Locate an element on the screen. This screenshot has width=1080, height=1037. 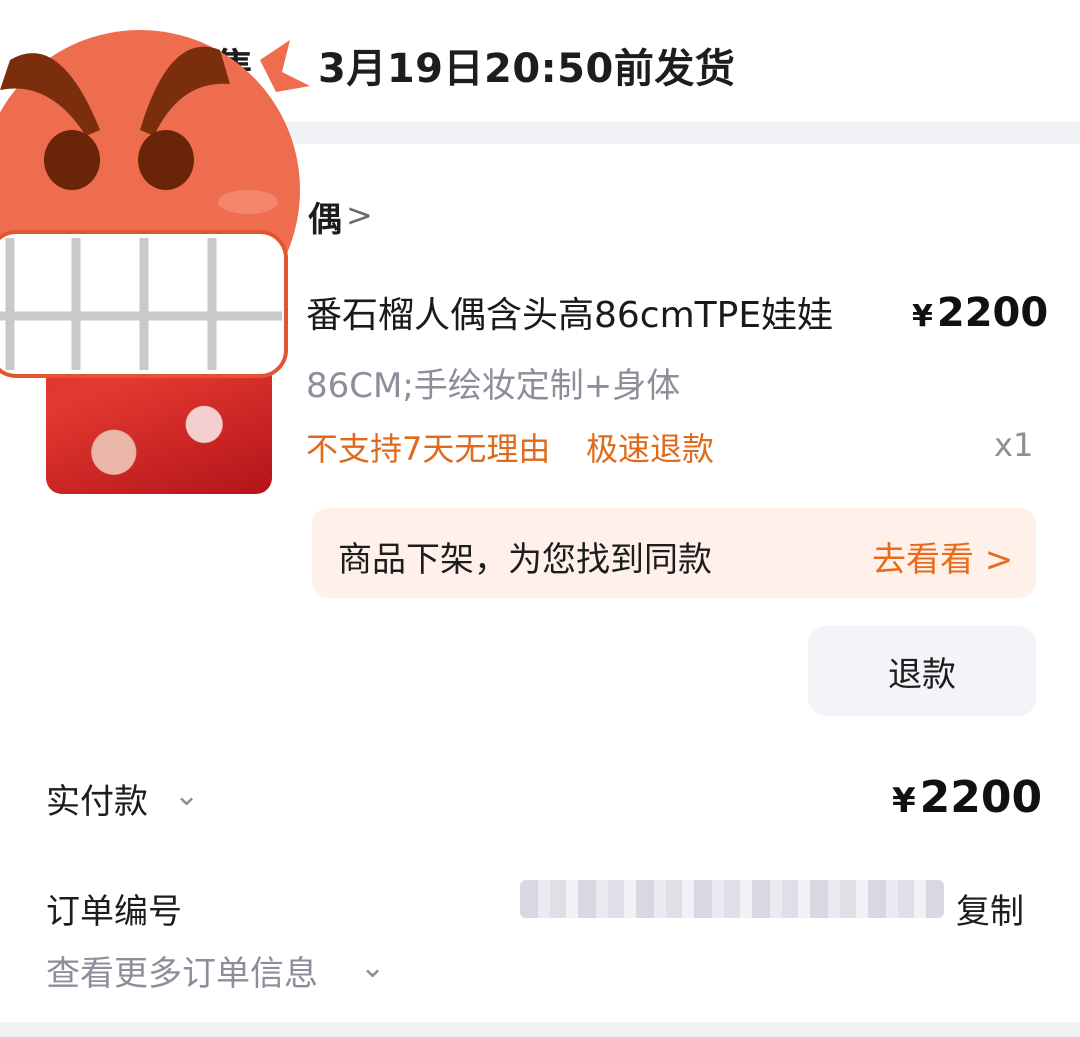
ship-deadline-text: 3月19日20:50前发货 is located at coordinates (527, 69).